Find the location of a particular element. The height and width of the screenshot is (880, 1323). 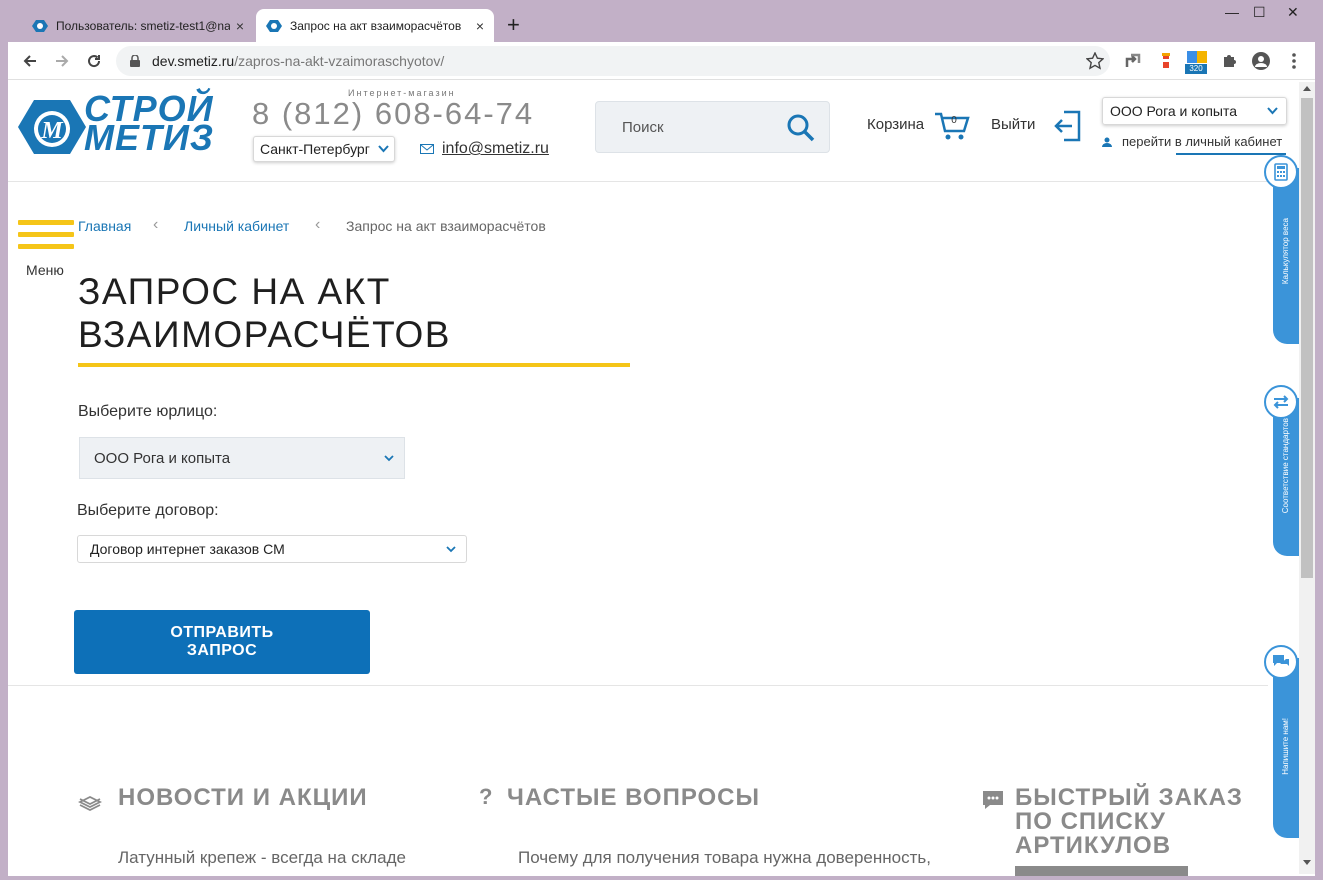

standards-match-tab: Соответствие стандартов is located at coordinates (1286, 477).